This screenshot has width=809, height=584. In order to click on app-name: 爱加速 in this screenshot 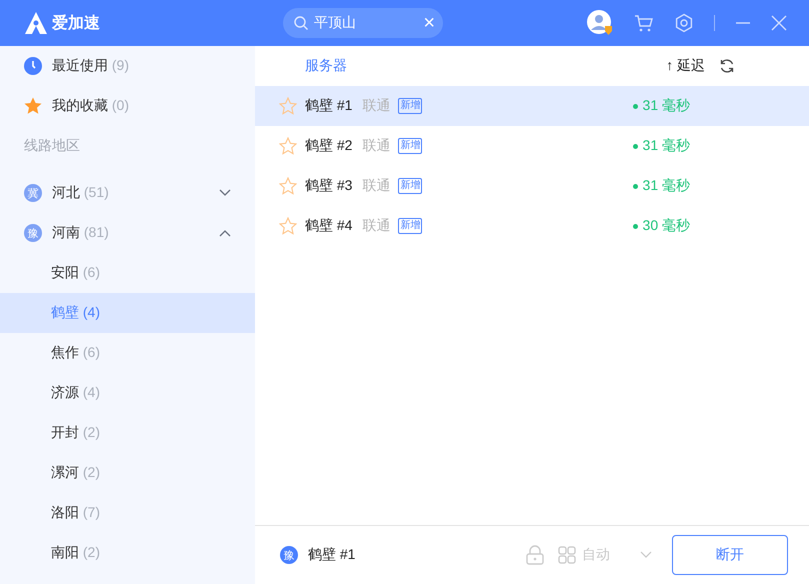, I will do `click(76, 23)`.